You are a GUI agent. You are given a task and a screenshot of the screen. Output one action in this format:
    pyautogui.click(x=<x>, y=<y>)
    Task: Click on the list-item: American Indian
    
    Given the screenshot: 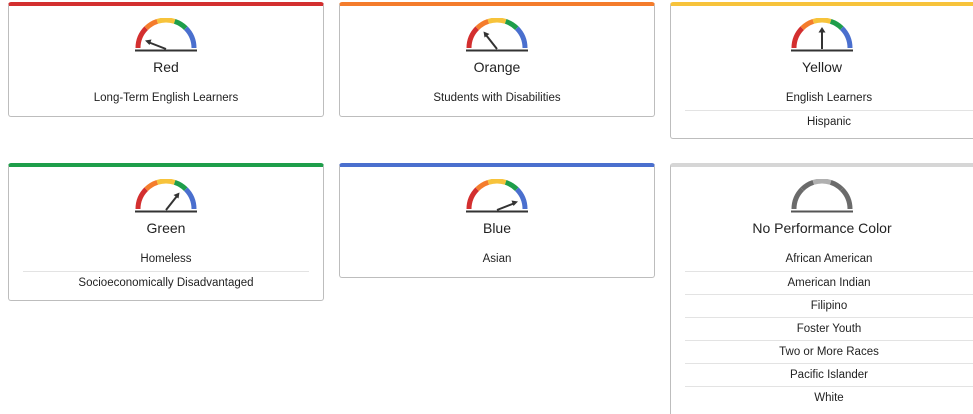 What is the action you would take?
    pyautogui.click(x=829, y=282)
    